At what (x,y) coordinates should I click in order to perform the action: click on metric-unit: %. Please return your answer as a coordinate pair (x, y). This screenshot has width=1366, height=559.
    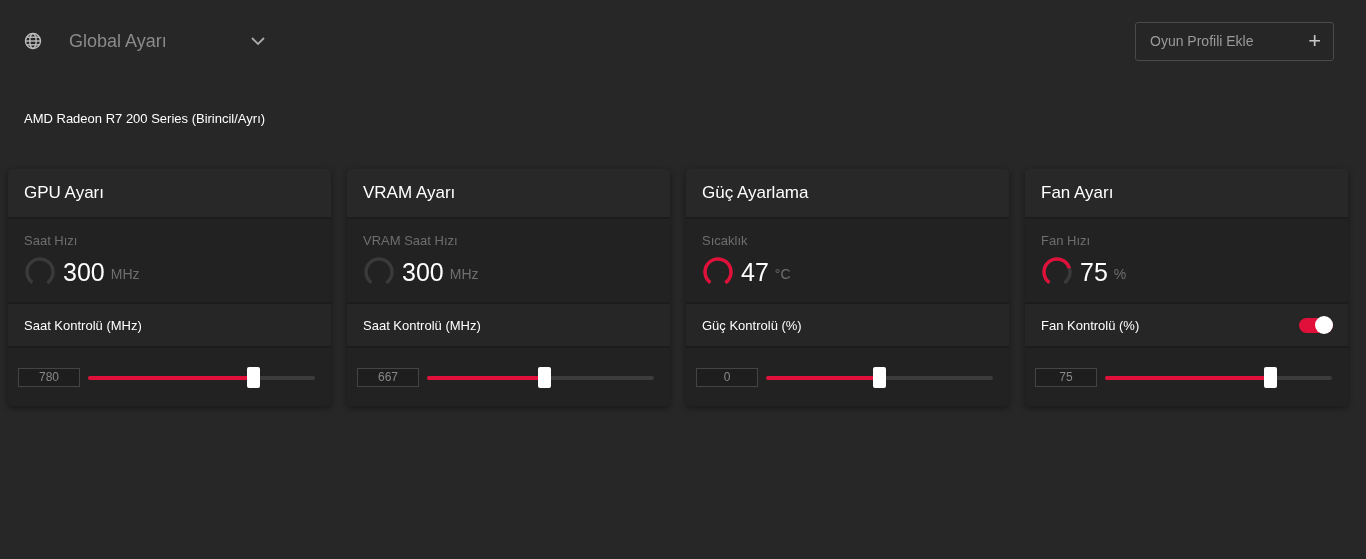
    Looking at the image, I should click on (1120, 274).